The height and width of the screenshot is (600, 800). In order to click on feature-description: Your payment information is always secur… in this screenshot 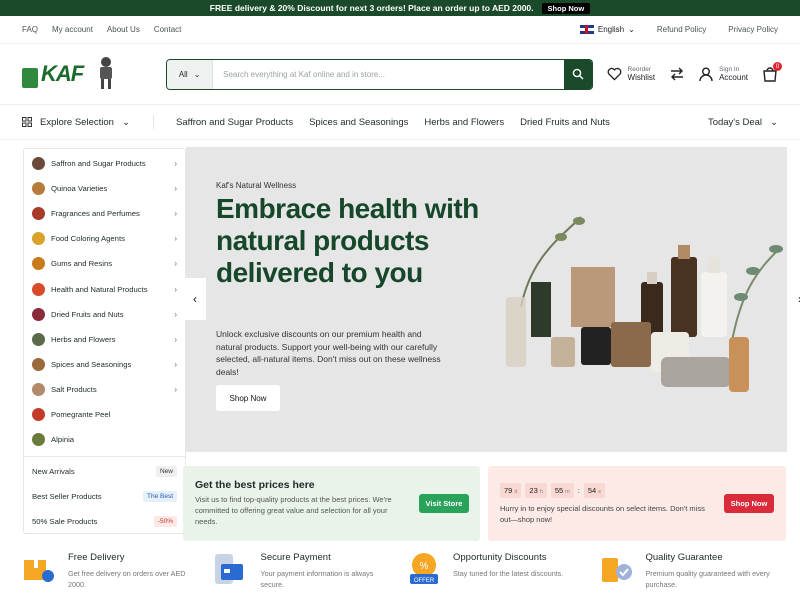, I will do `click(317, 579)`.